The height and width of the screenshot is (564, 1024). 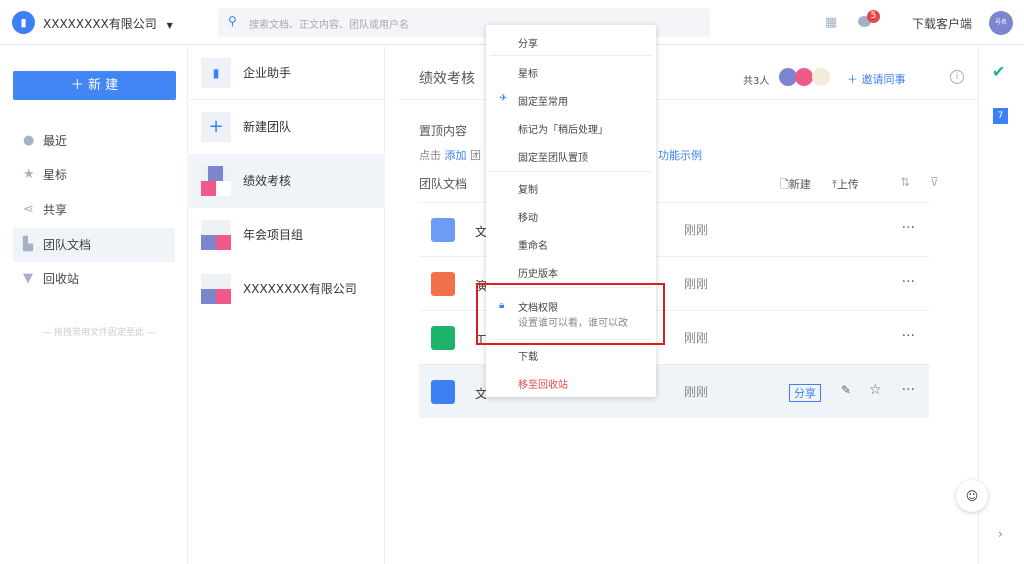 I want to click on company-switcher: XXXXXXXX有限公司 ▼, so click(x=108, y=23).